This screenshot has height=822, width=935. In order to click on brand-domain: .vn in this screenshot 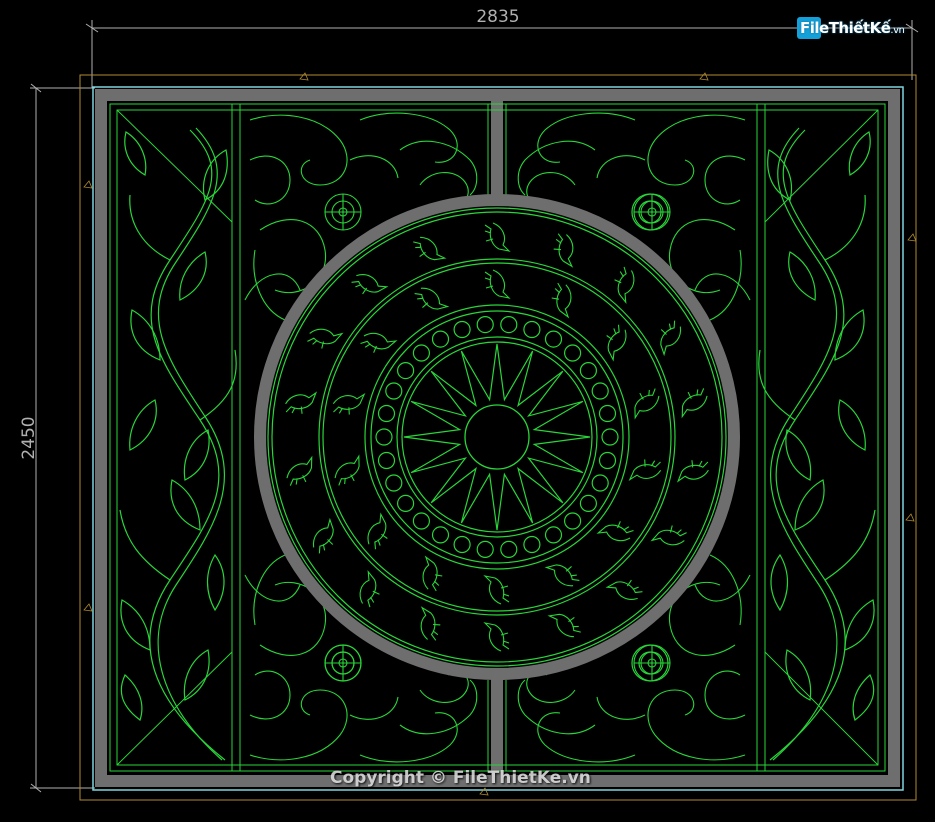, I will do `click(897, 30)`.